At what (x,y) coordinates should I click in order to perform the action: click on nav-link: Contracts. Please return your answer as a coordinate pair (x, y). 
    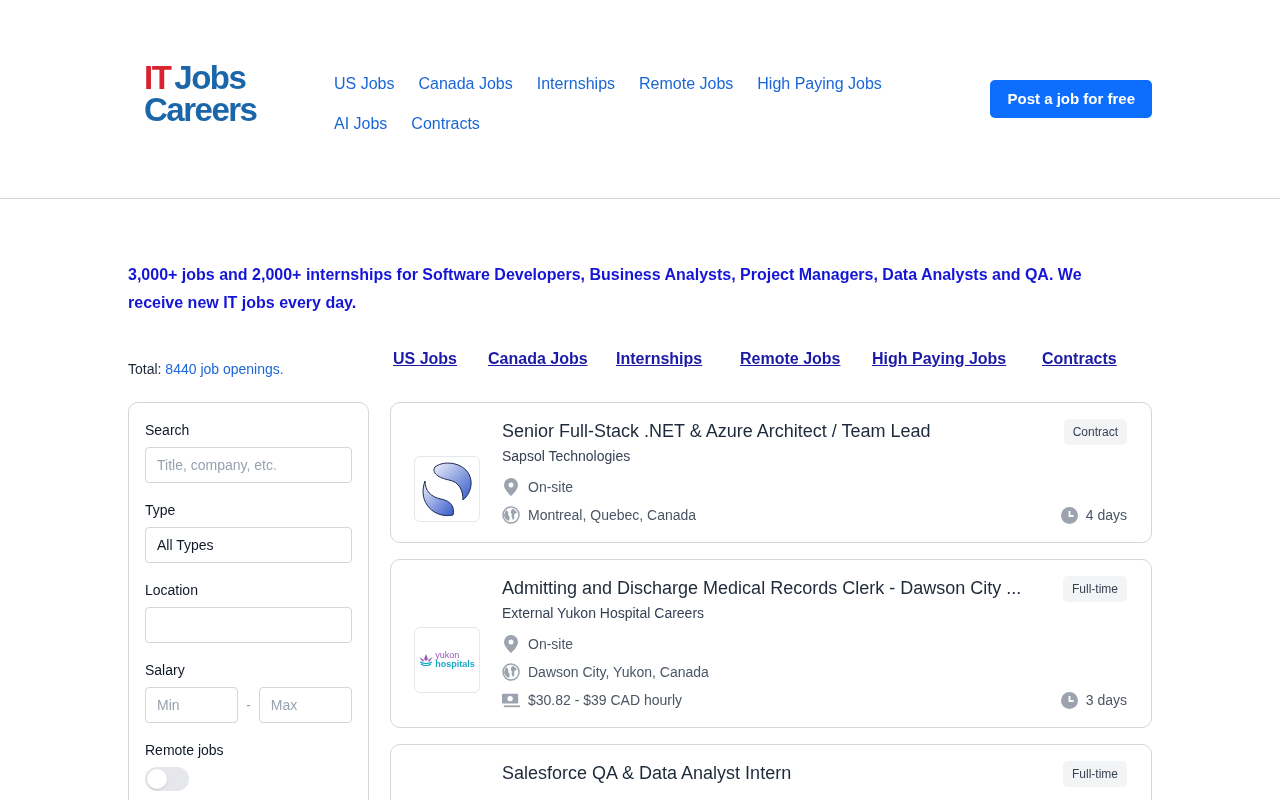
    Looking at the image, I should click on (445, 124).